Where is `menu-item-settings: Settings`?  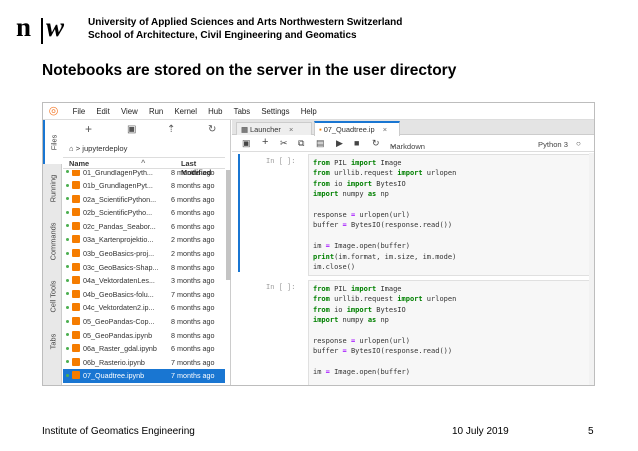
menu-item-settings: Settings is located at coordinates (275, 111).